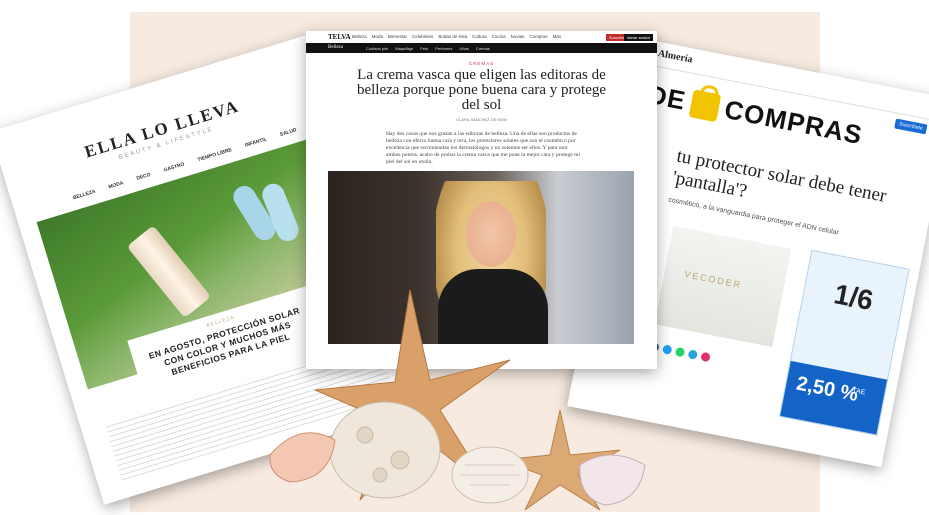 The width and height of the screenshot is (929, 515). What do you see at coordinates (174, 168) in the screenshot?
I see `nav-item: GASTRO` at bounding box center [174, 168].